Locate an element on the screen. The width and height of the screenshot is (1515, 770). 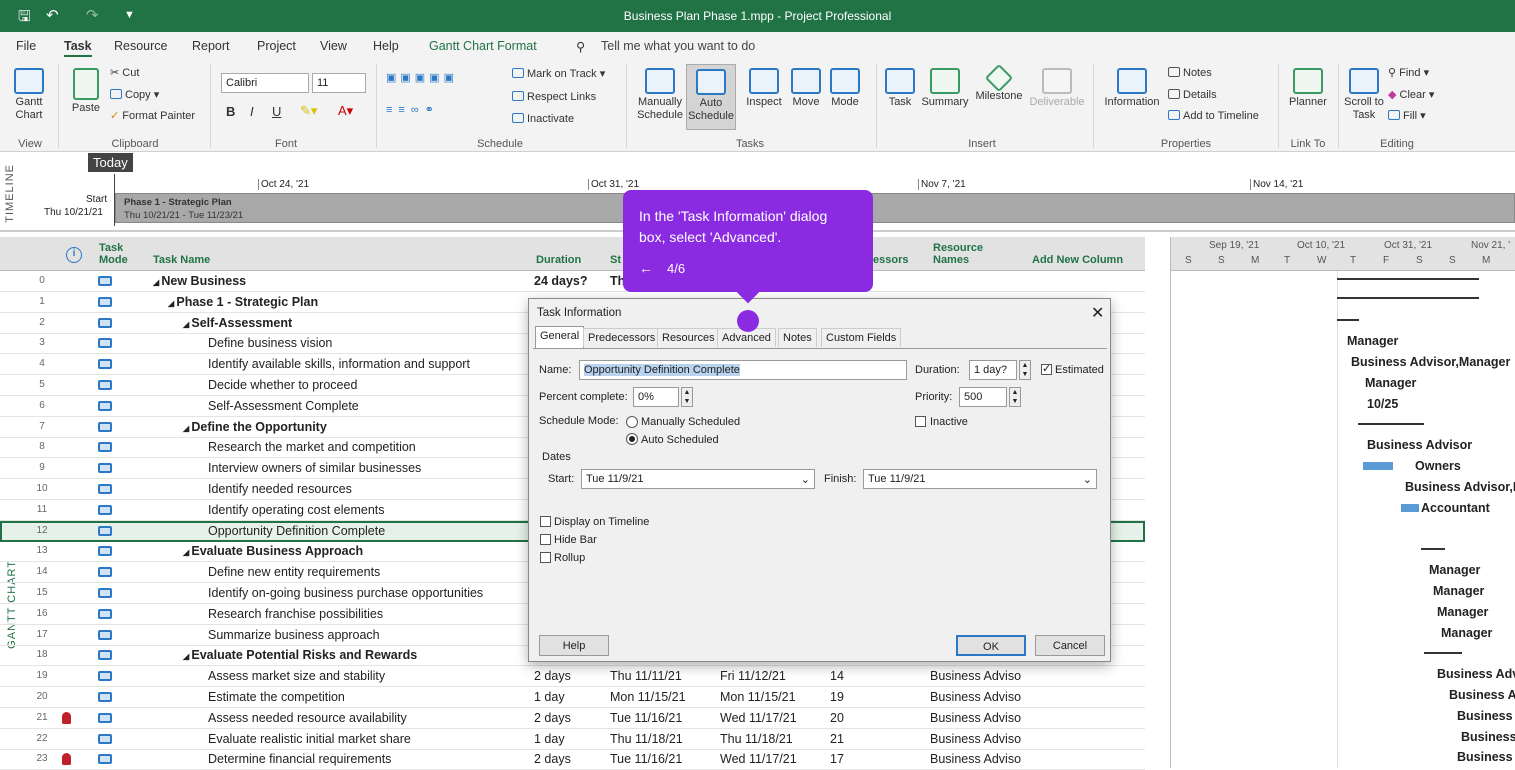
display-timeline-checkbox is located at coordinates (545, 521).